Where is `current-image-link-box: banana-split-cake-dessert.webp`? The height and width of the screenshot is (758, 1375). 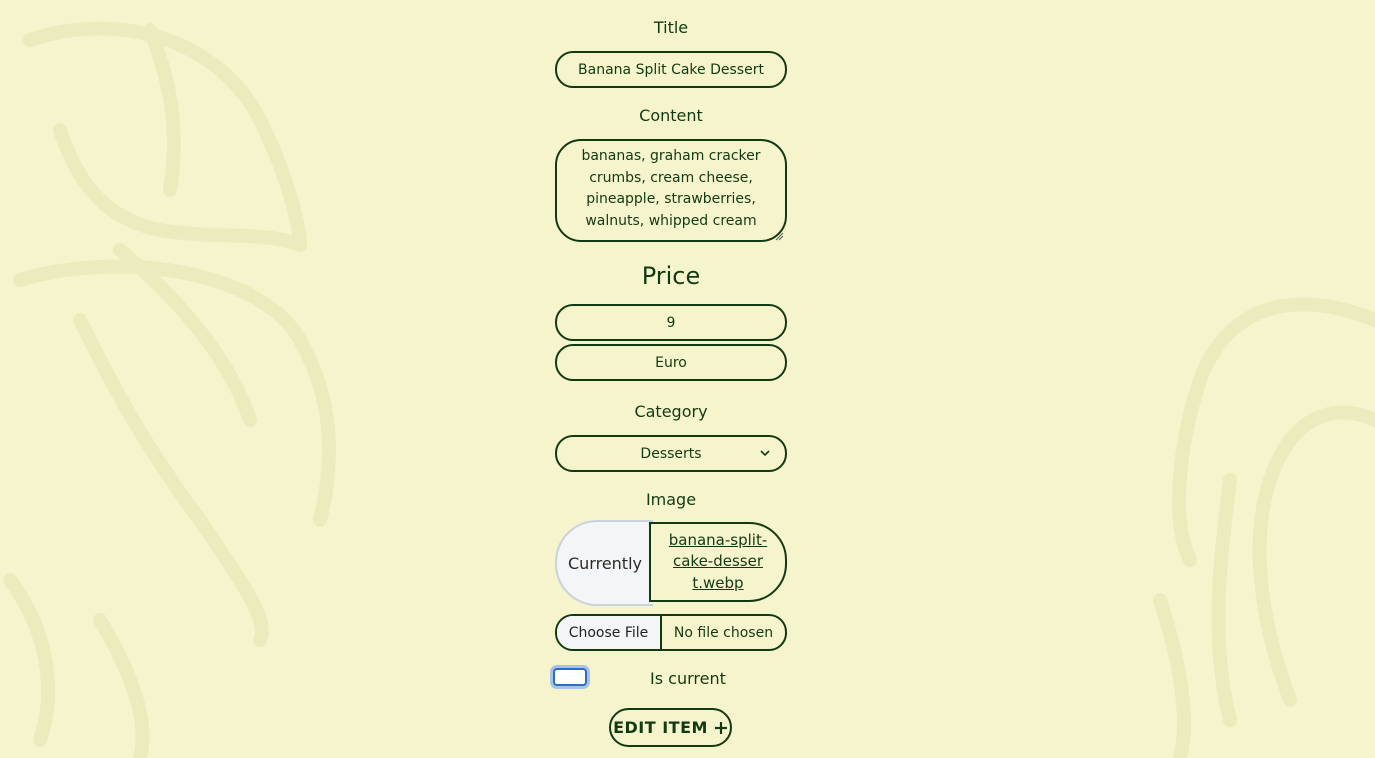 current-image-link-box: banana-split-cake-dessert.webp is located at coordinates (718, 562).